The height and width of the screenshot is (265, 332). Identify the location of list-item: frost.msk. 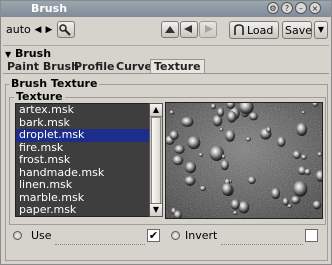
(89, 160).